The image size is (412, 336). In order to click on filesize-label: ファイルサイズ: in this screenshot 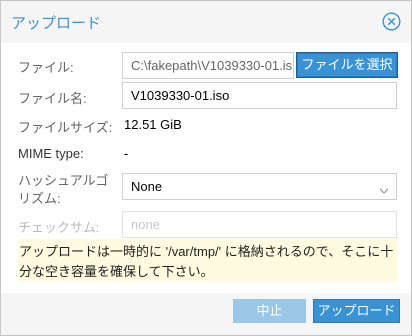, I will do `click(65, 127)`.